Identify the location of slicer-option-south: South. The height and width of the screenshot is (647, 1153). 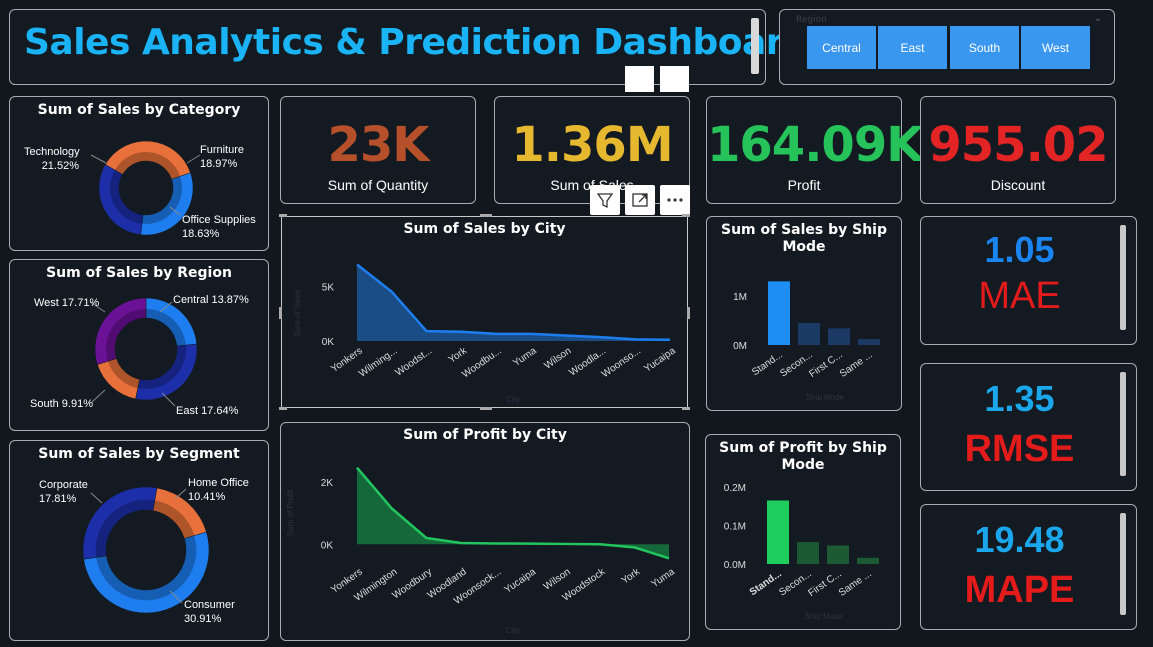
(984, 47).